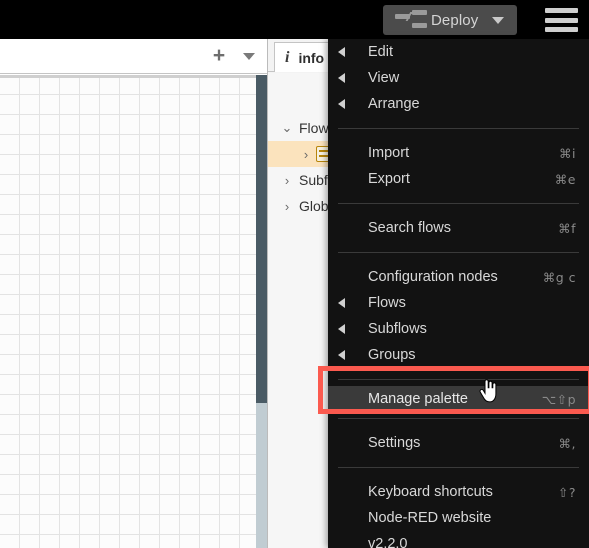 The image size is (589, 548). What do you see at coordinates (455, 20) in the screenshot?
I see `deploy-button-label: Deploy` at bounding box center [455, 20].